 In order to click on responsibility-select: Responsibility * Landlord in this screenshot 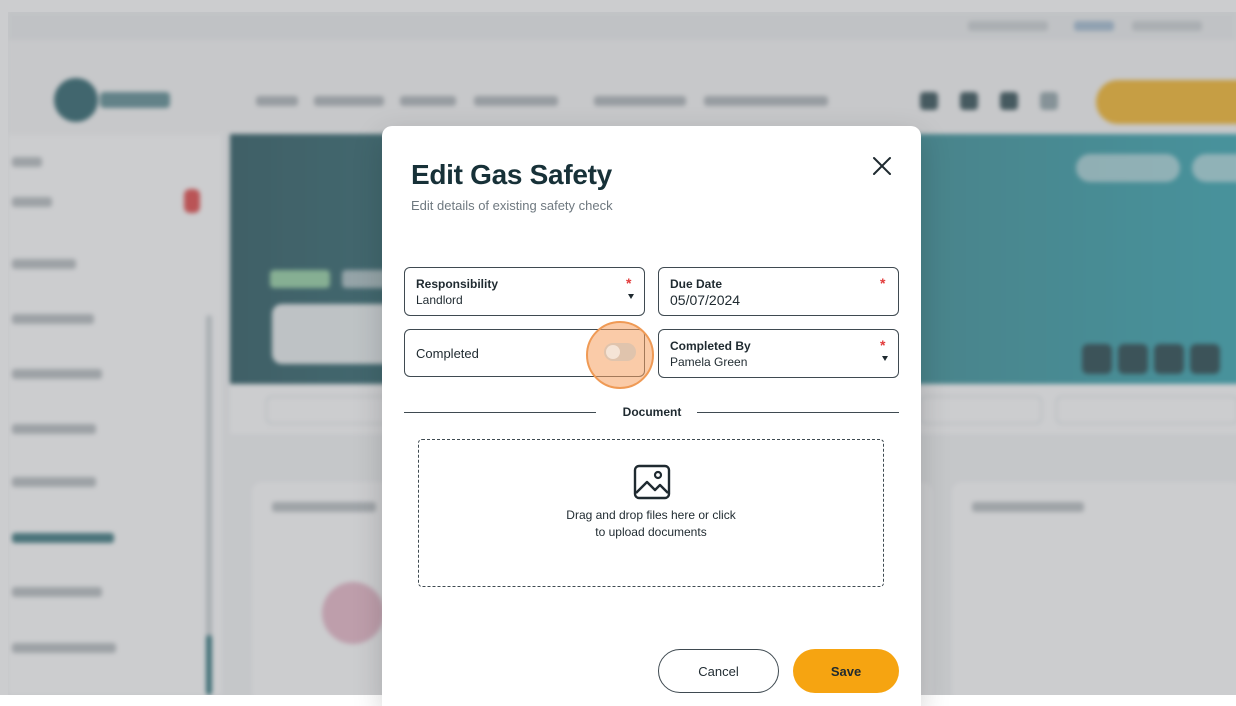, I will do `click(524, 291)`.